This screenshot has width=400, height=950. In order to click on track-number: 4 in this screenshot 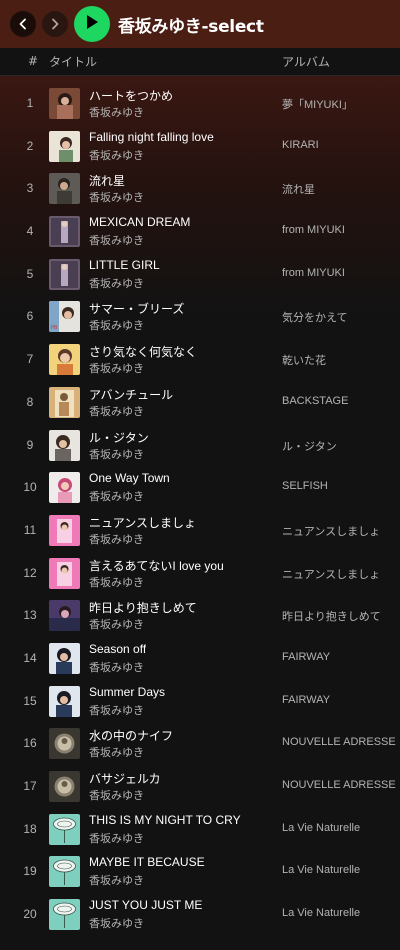, I will do `click(30, 231)`.